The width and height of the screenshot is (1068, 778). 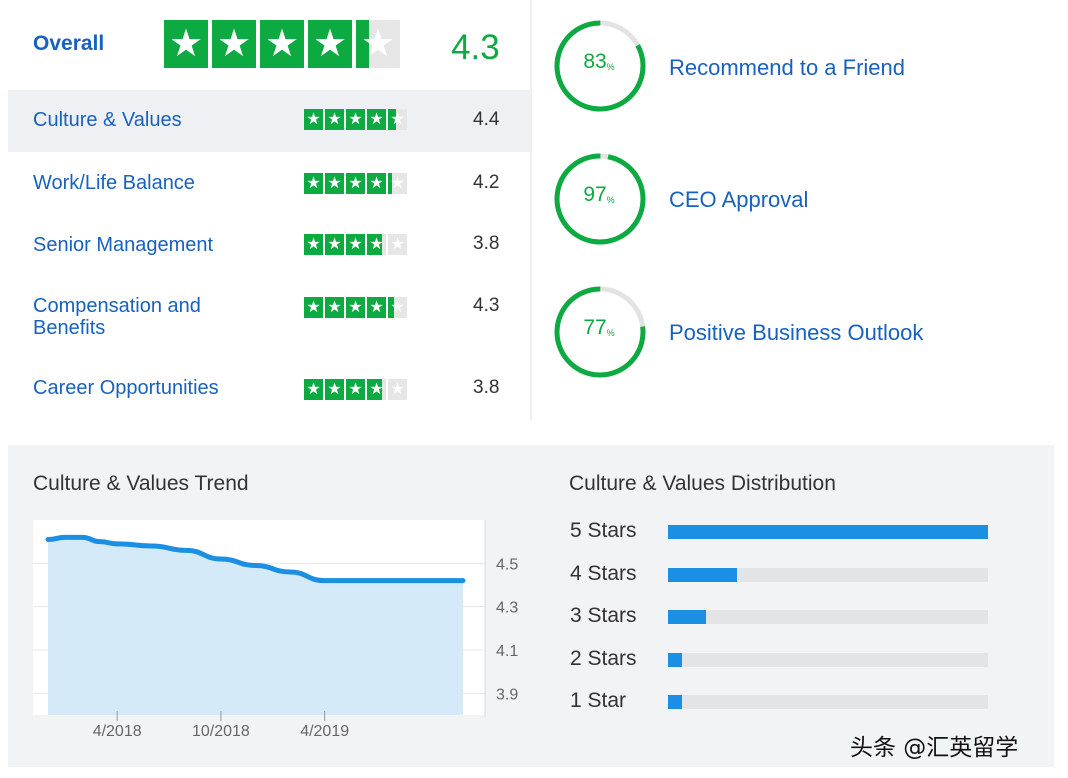 I want to click on distribution-row: 3 Stars, so click(x=789, y=617).